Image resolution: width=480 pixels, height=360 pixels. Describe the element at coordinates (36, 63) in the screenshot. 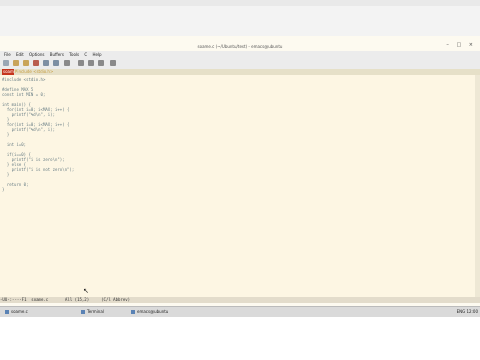

I see `close-icon` at that location.